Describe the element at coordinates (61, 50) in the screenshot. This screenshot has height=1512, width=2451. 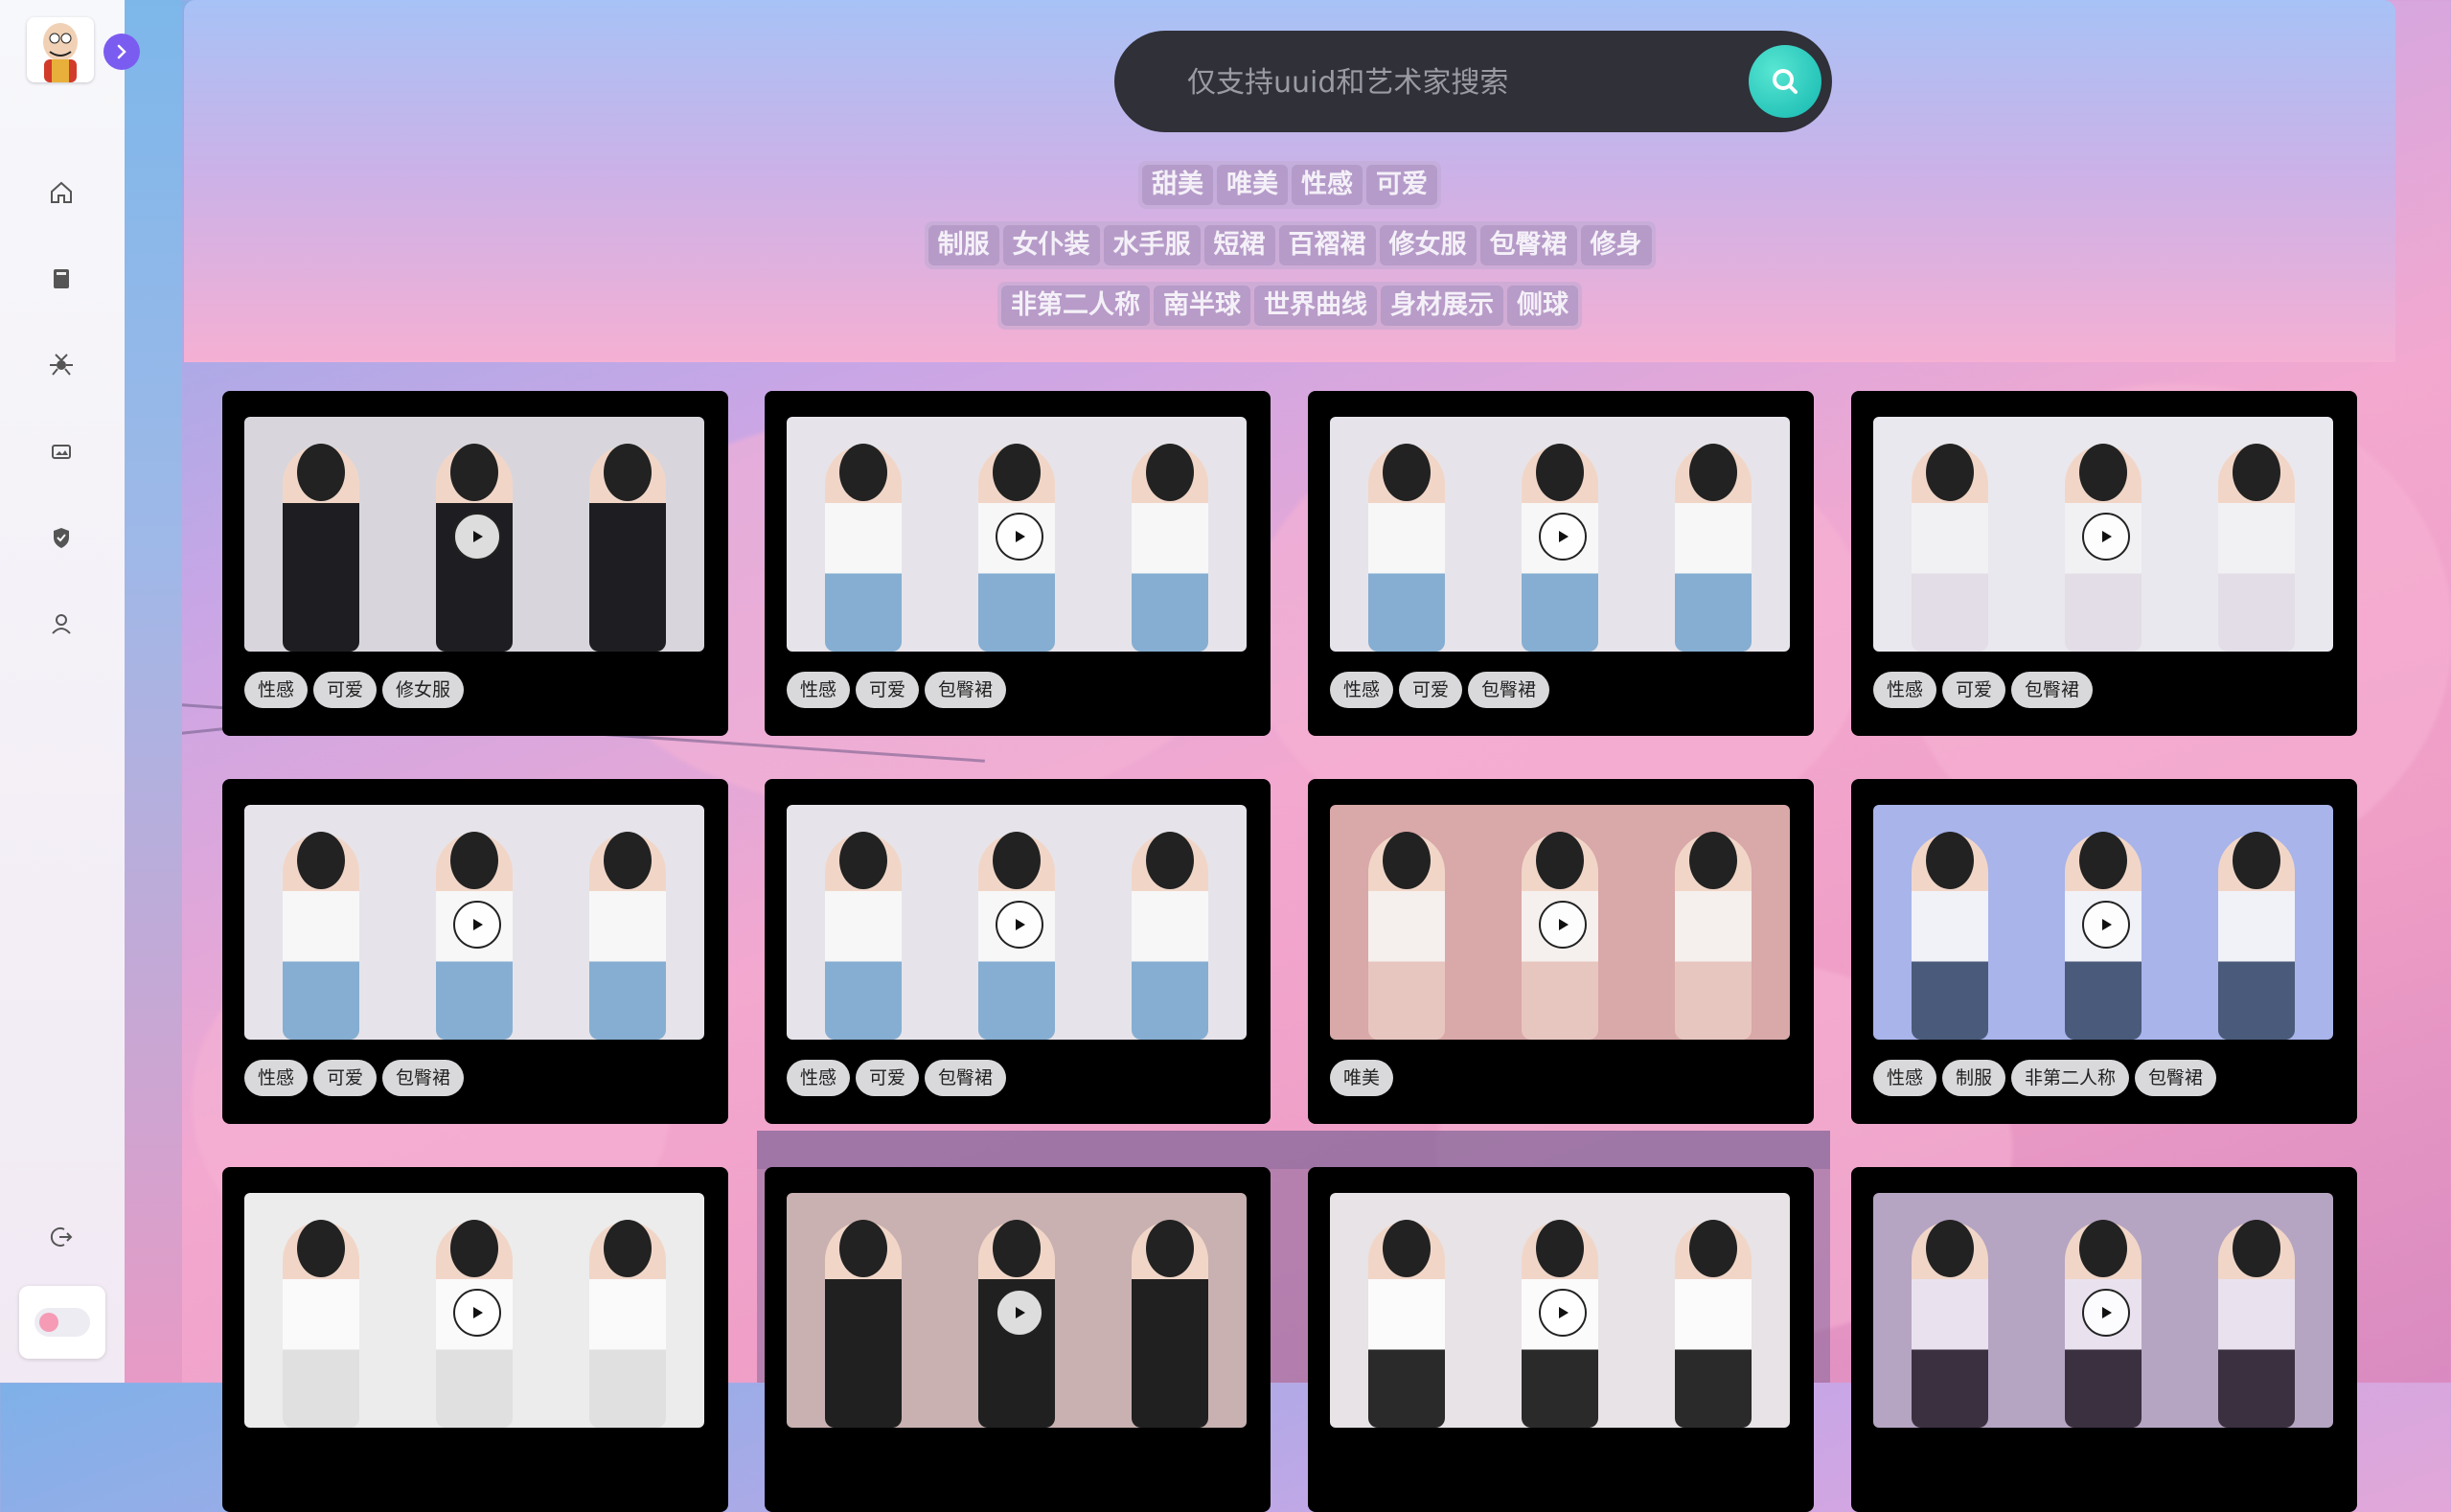
I see `avatar` at that location.